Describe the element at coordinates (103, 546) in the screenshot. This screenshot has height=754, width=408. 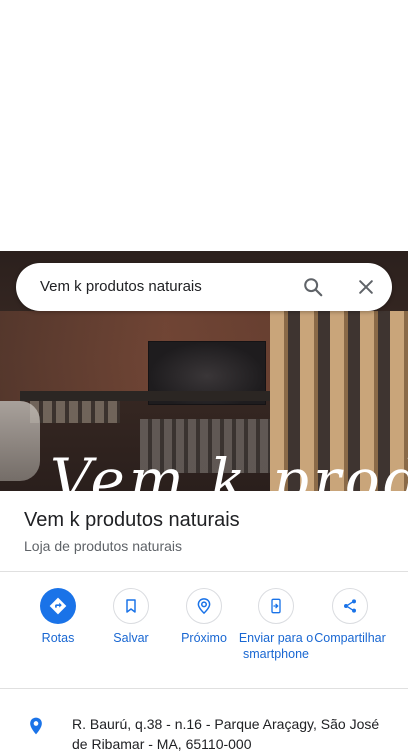
I see `place-category: Loja de produtos naturais` at that location.